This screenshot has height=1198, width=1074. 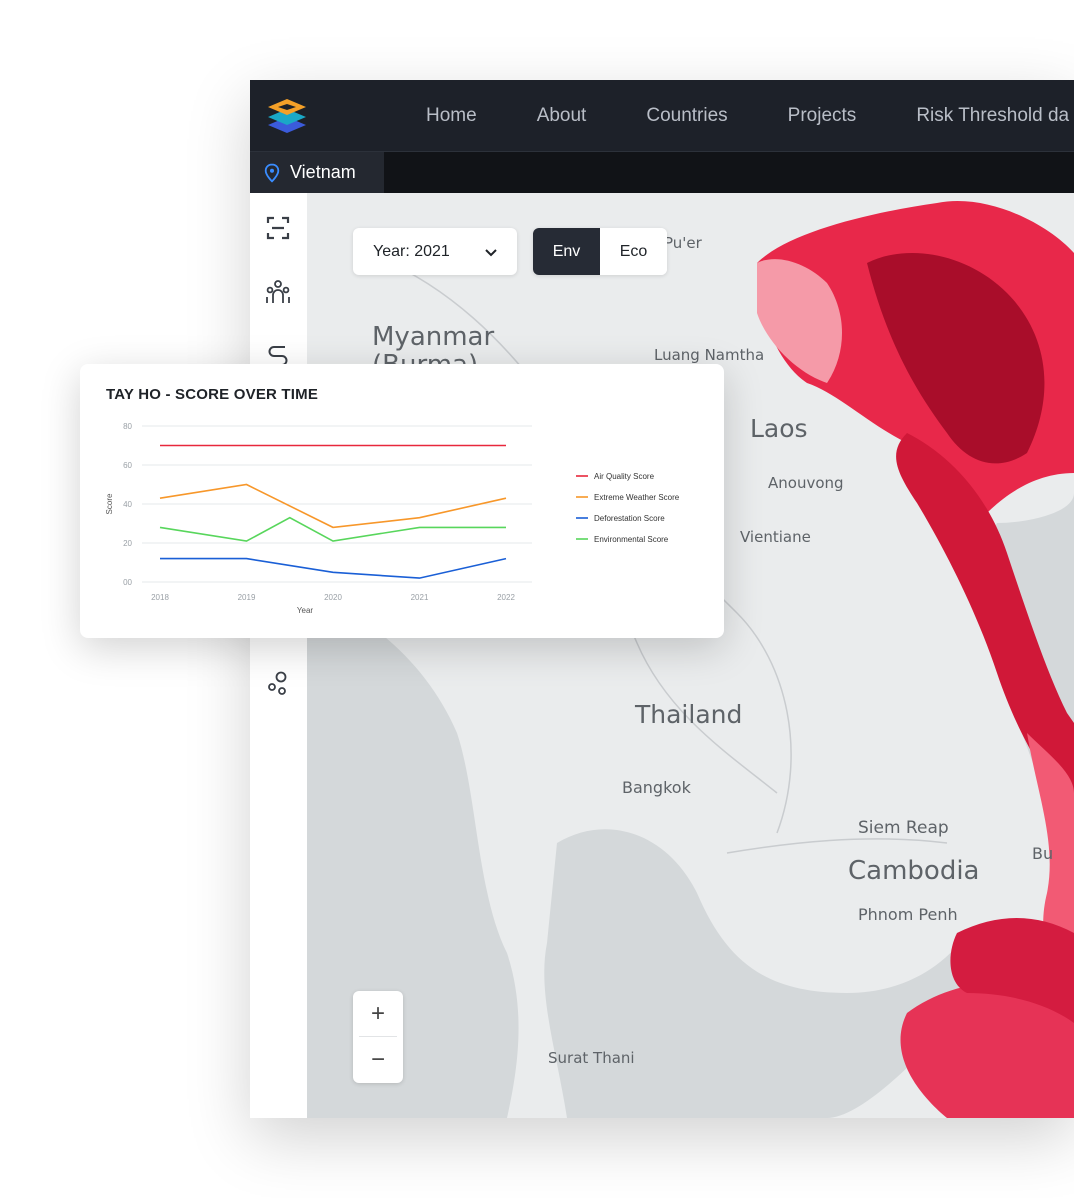 What do you see at coordinates (305, 610) in the screenshot?
I see `x-axis-label: Year` at bounding box center [305, 610].